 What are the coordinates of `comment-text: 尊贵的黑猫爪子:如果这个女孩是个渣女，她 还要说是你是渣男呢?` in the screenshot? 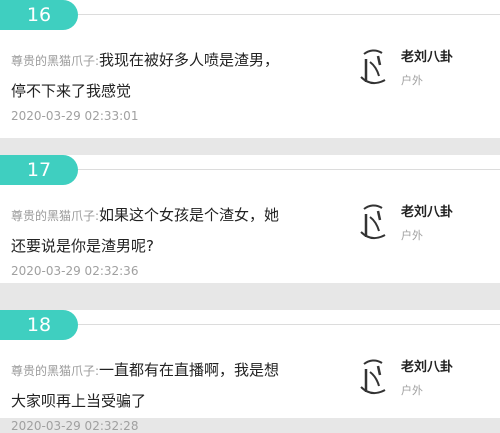 It's located at (161, 230).